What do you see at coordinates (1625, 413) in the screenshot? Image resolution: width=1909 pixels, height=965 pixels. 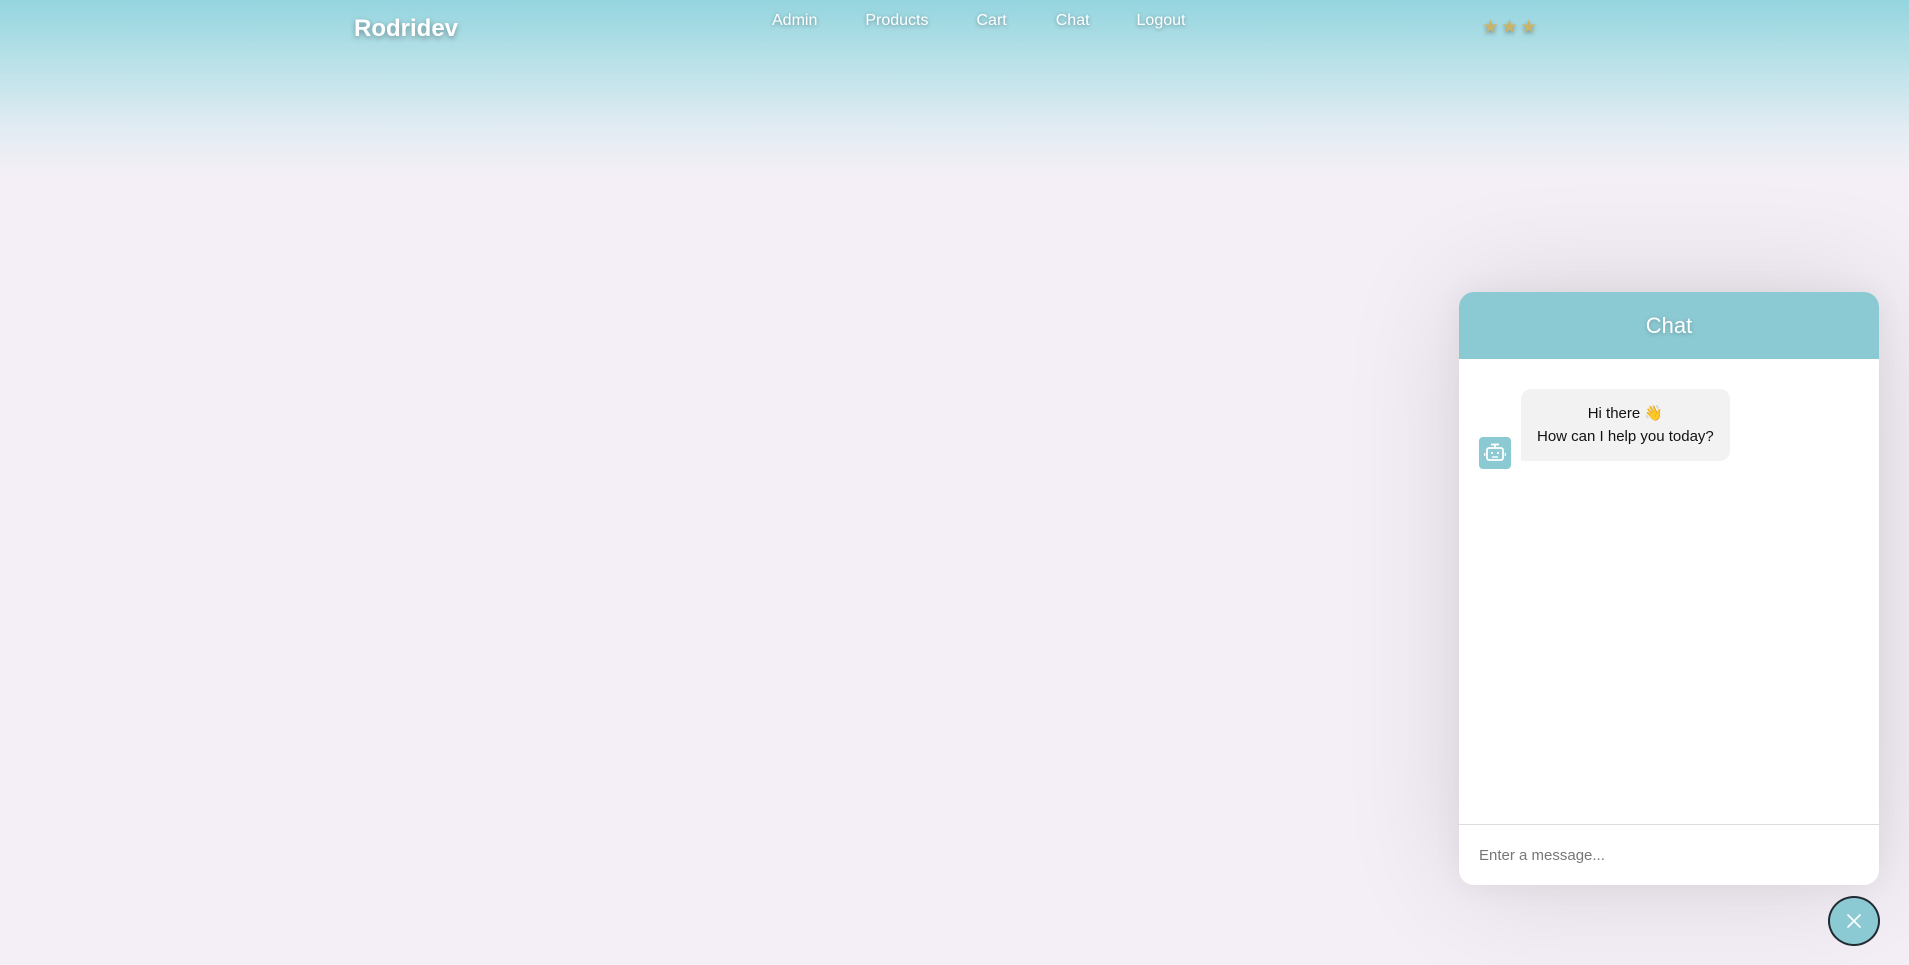 I see `message-line: Hi there 👋` at bounding box center [1625, 413].